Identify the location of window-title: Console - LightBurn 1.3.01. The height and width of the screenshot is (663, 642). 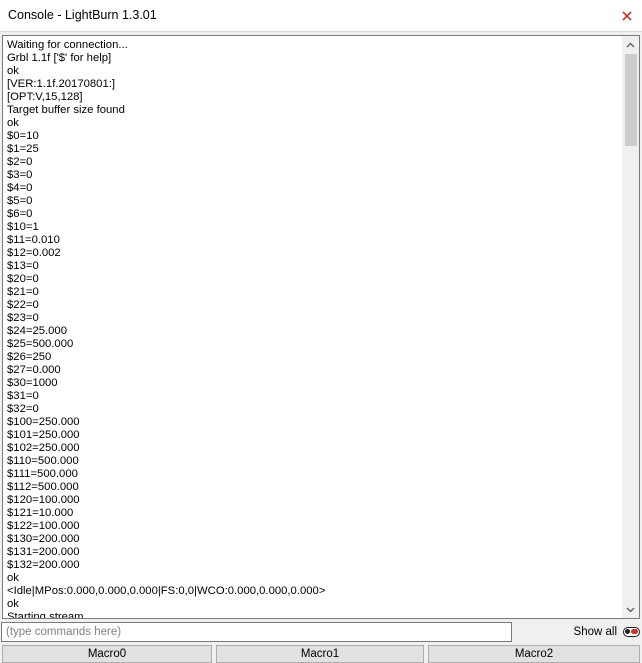
(82, 15).